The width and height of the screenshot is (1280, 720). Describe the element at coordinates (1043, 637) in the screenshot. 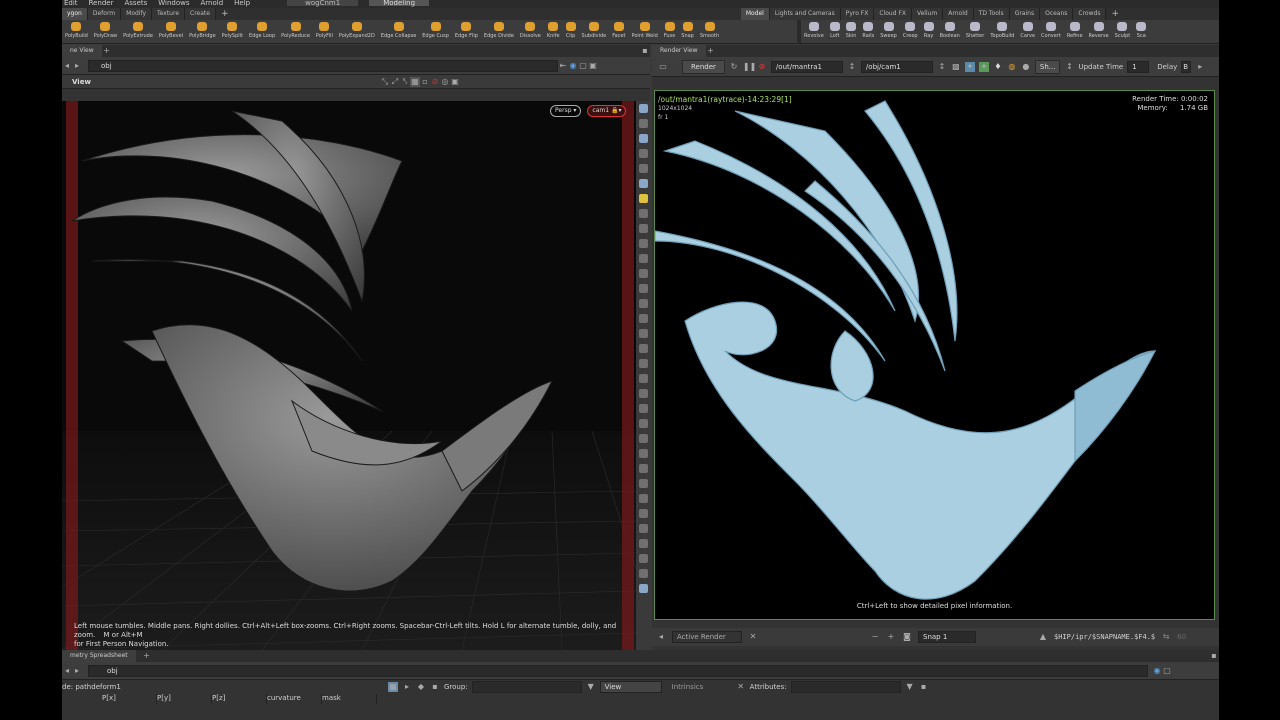

I see `snap-disk-icon: ▲` at that location.